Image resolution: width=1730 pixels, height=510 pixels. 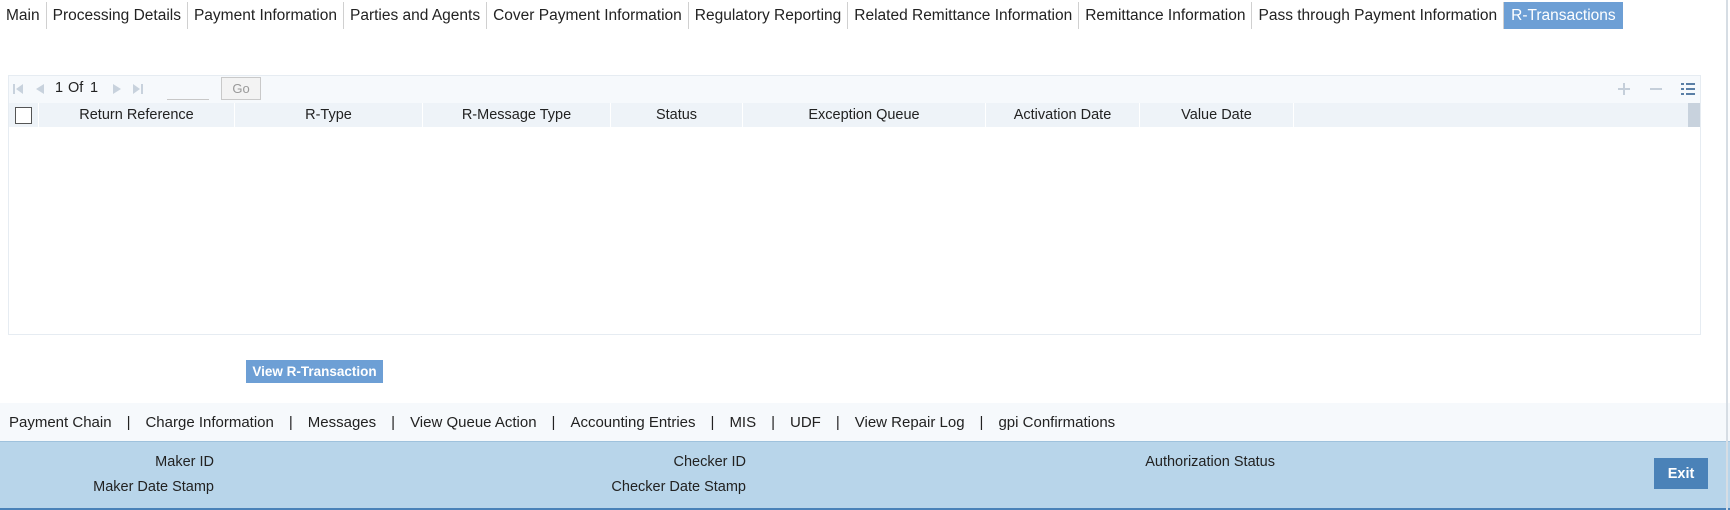 What do you see at coordinates (1063, 115) in the screenshot?
I see `column-header-activation-date: Activation Date` at bounding box center [1063, 115].